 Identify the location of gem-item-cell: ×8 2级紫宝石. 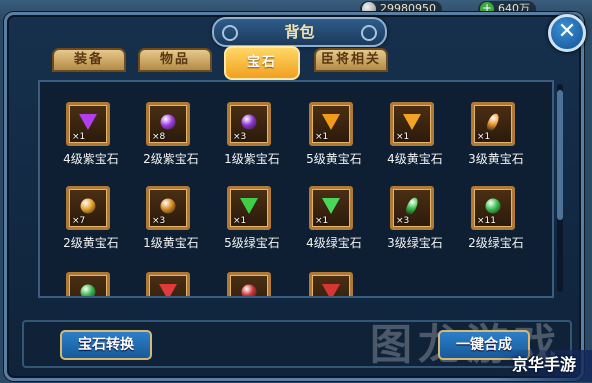
(171, 143).